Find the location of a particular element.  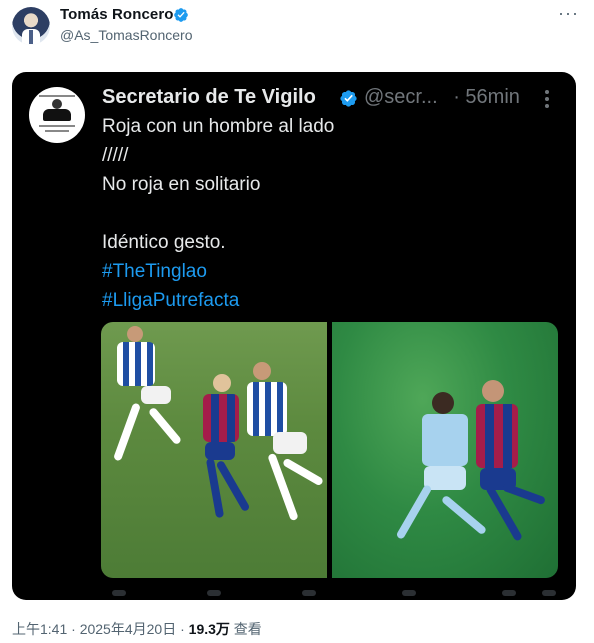

action-bar is located at coordinates (337, 594).